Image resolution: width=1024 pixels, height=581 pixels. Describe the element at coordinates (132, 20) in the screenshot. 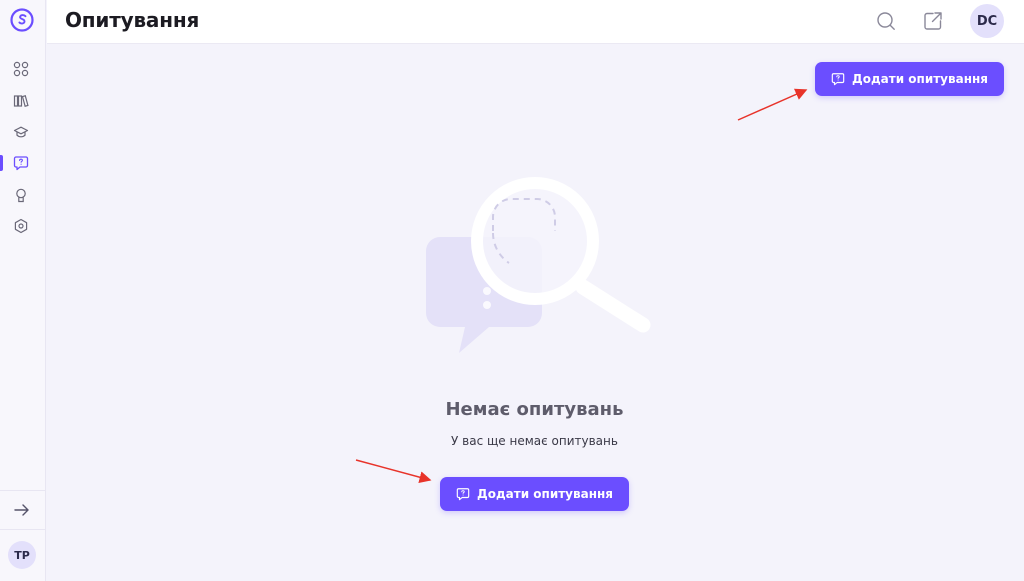

I see `page-title: Опитування` at that location.